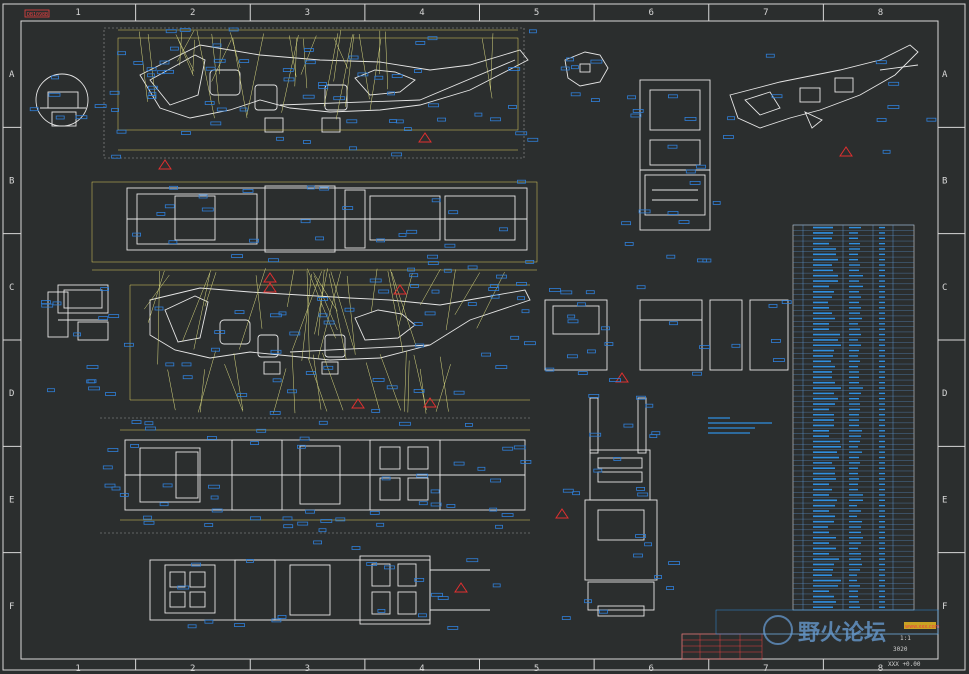 The image size is (969, 674). What do you see at coordinates (944, 288) in the screenshot?
I see `zone-row-label: C` at bounding box center [944, 288].